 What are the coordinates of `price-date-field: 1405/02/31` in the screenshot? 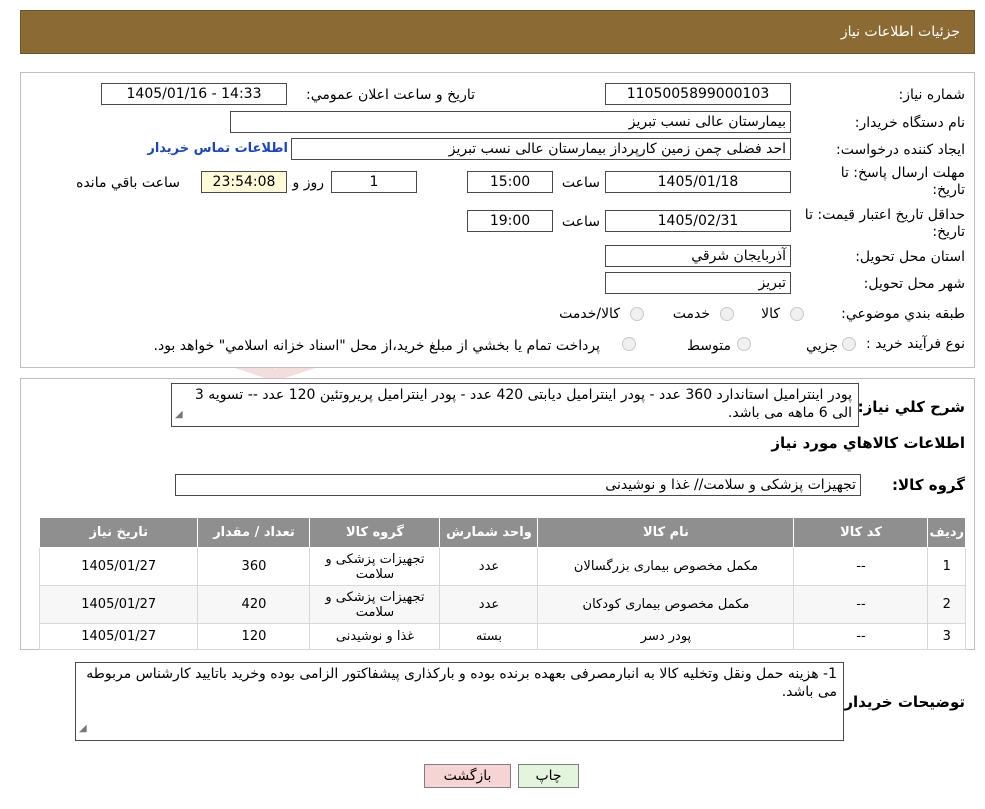 It's located at (698, 221).